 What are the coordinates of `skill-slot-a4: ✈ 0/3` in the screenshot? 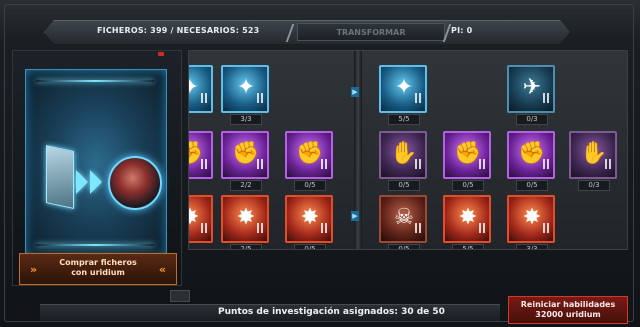 It's located at (531, 95).